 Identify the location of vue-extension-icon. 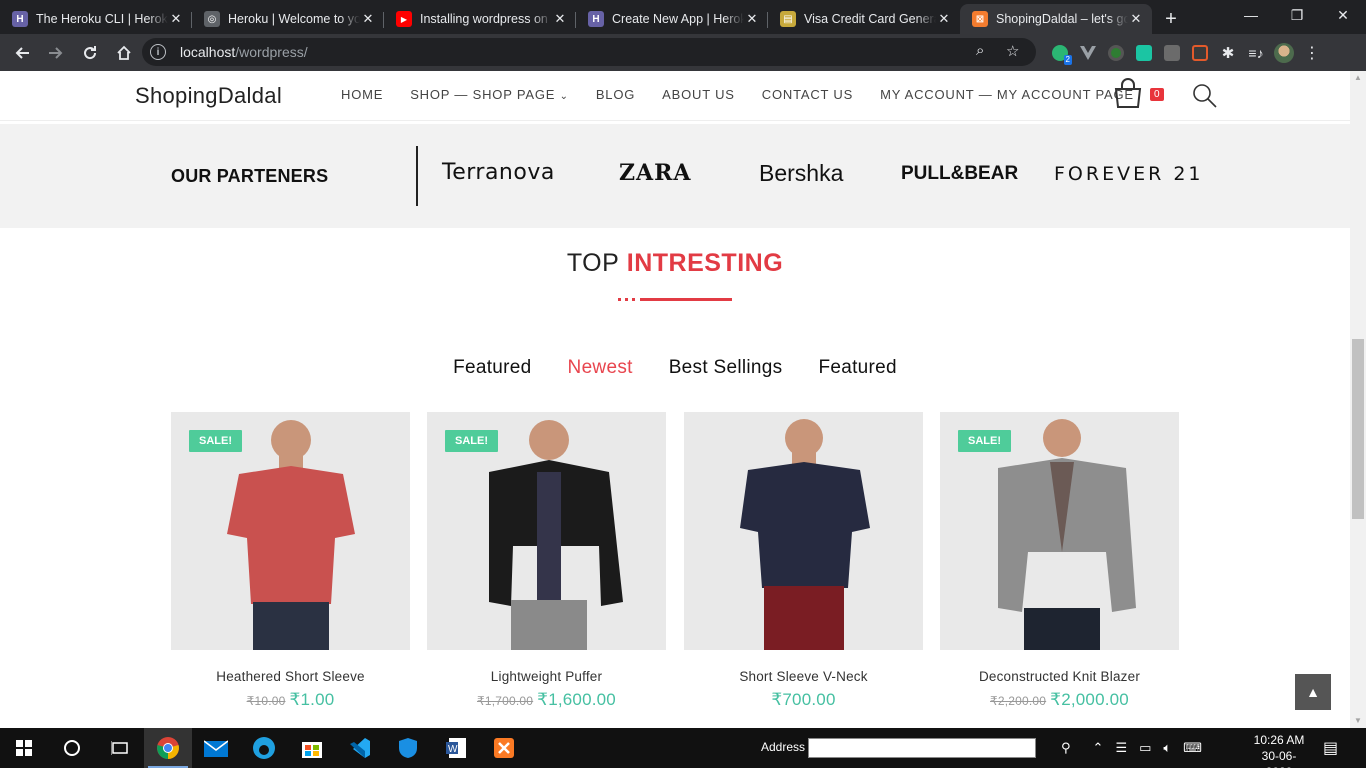
(1088, 53).